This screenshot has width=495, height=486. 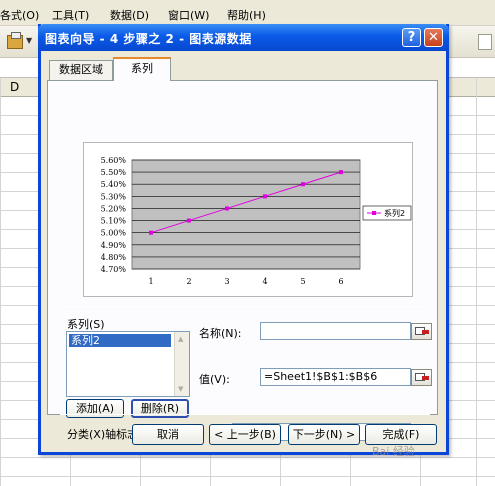 I want to click on name-collapse-dialog-button, so click(x=421, y=331).